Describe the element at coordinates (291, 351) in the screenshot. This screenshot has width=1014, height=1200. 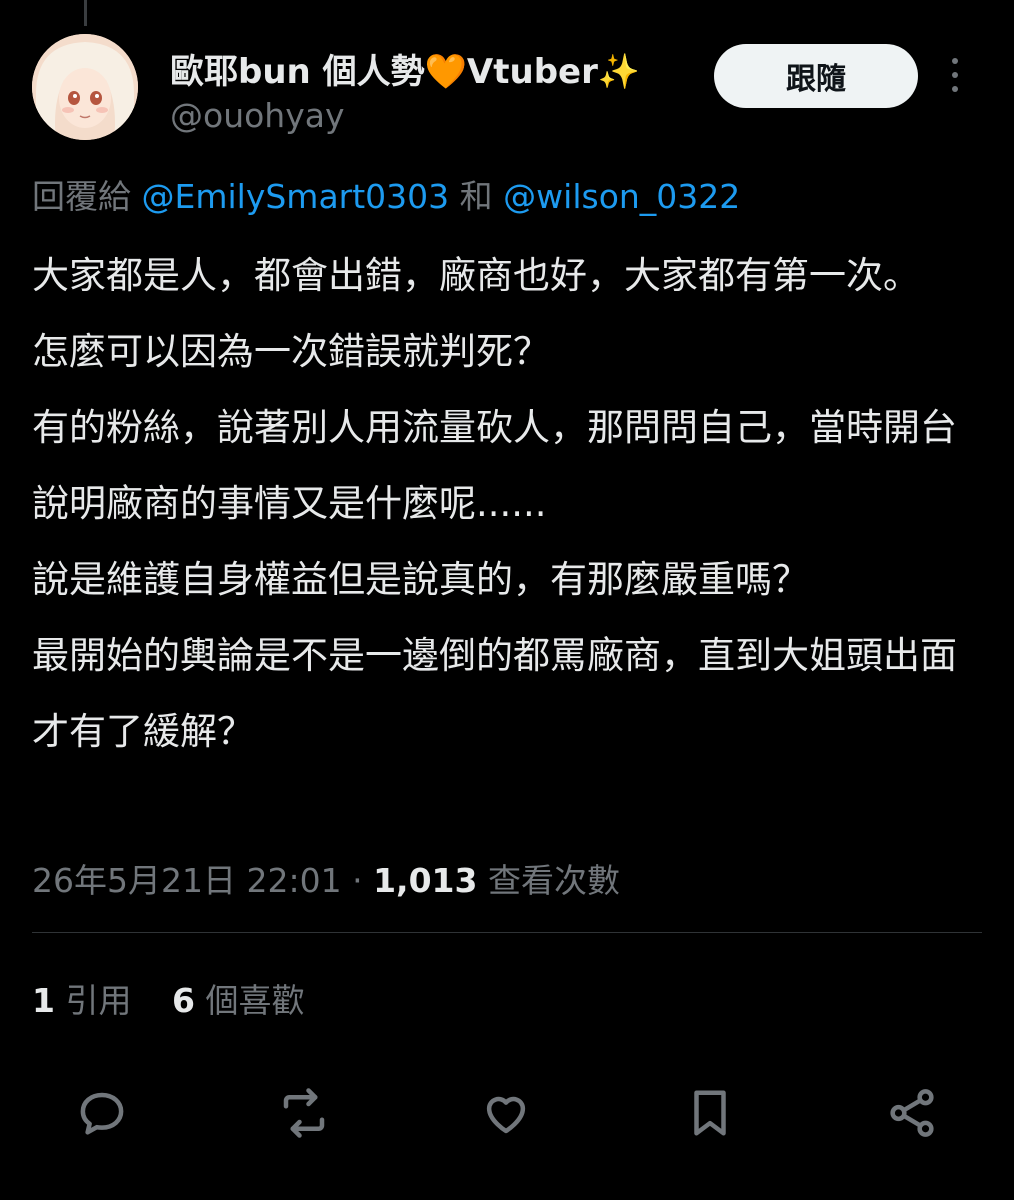
I see `tweet-line: 怎麼可以因為一次錯誤就判死？` at that location.